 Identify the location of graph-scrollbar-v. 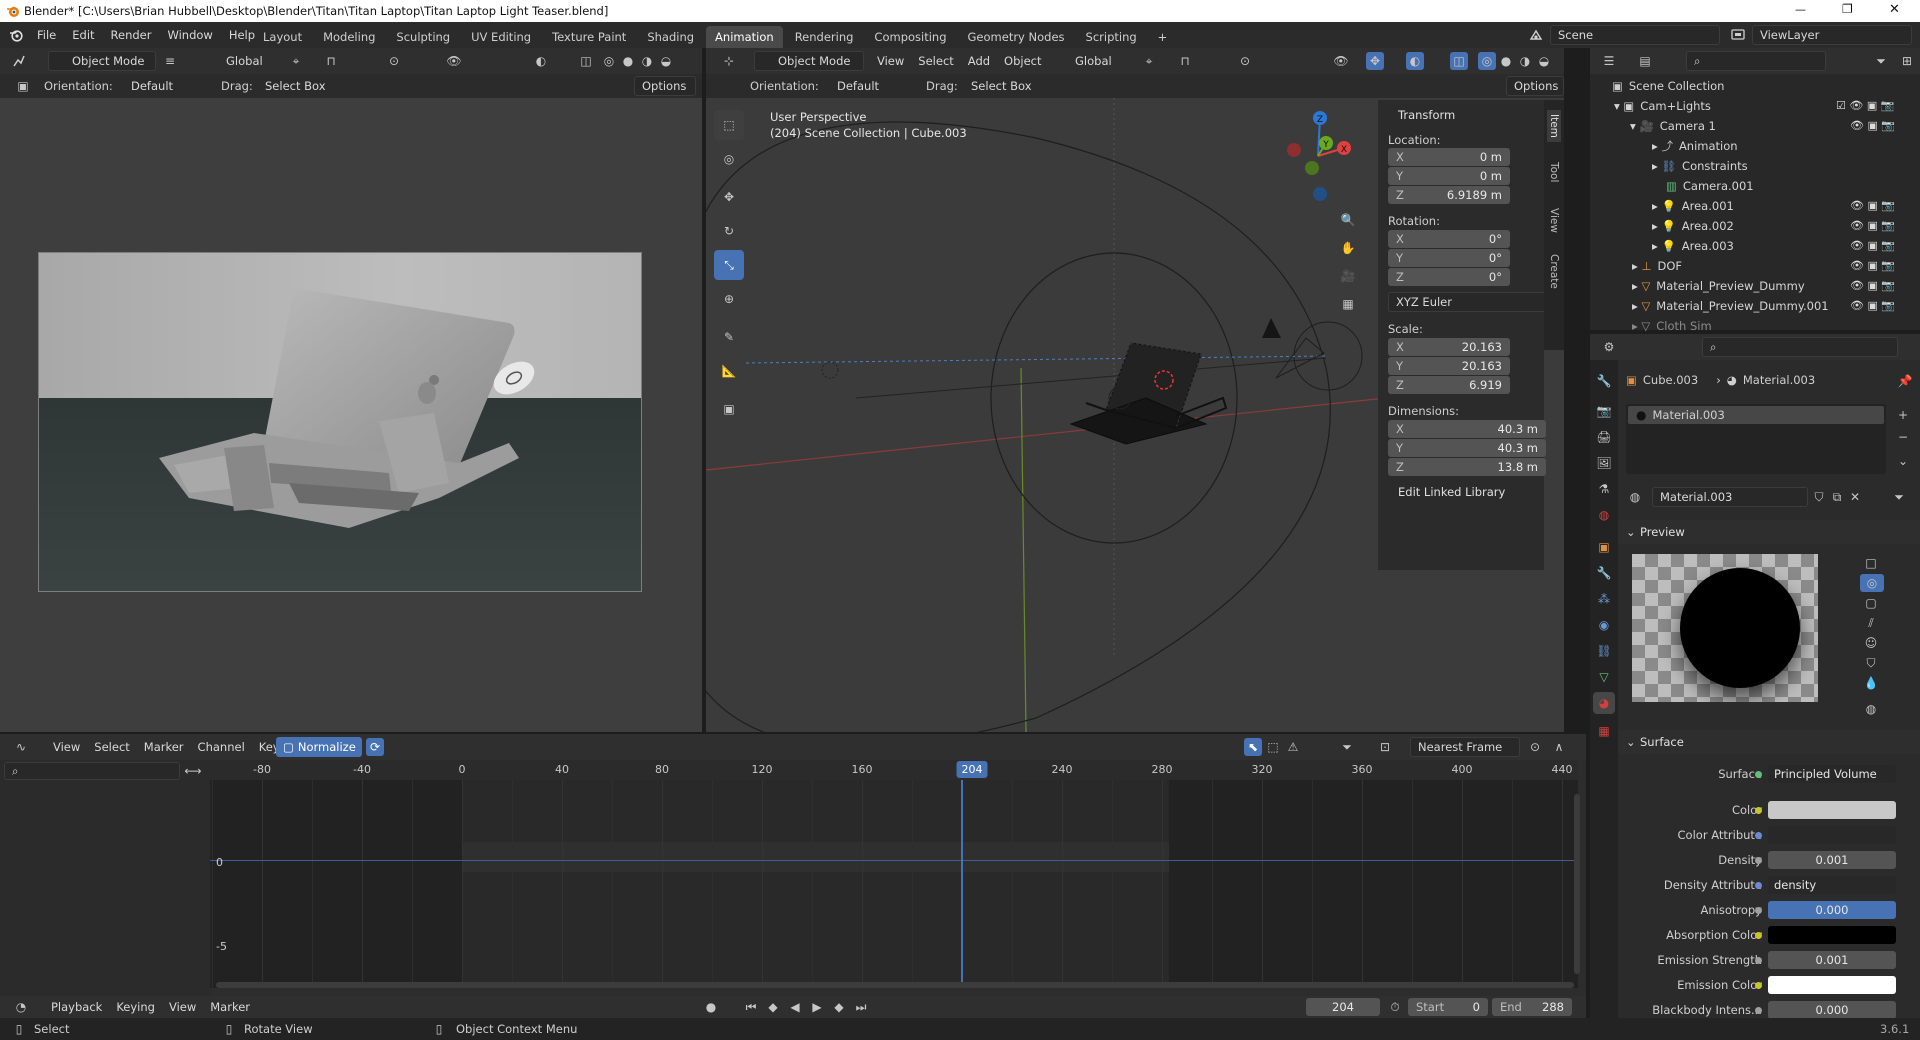
(1577, 884).